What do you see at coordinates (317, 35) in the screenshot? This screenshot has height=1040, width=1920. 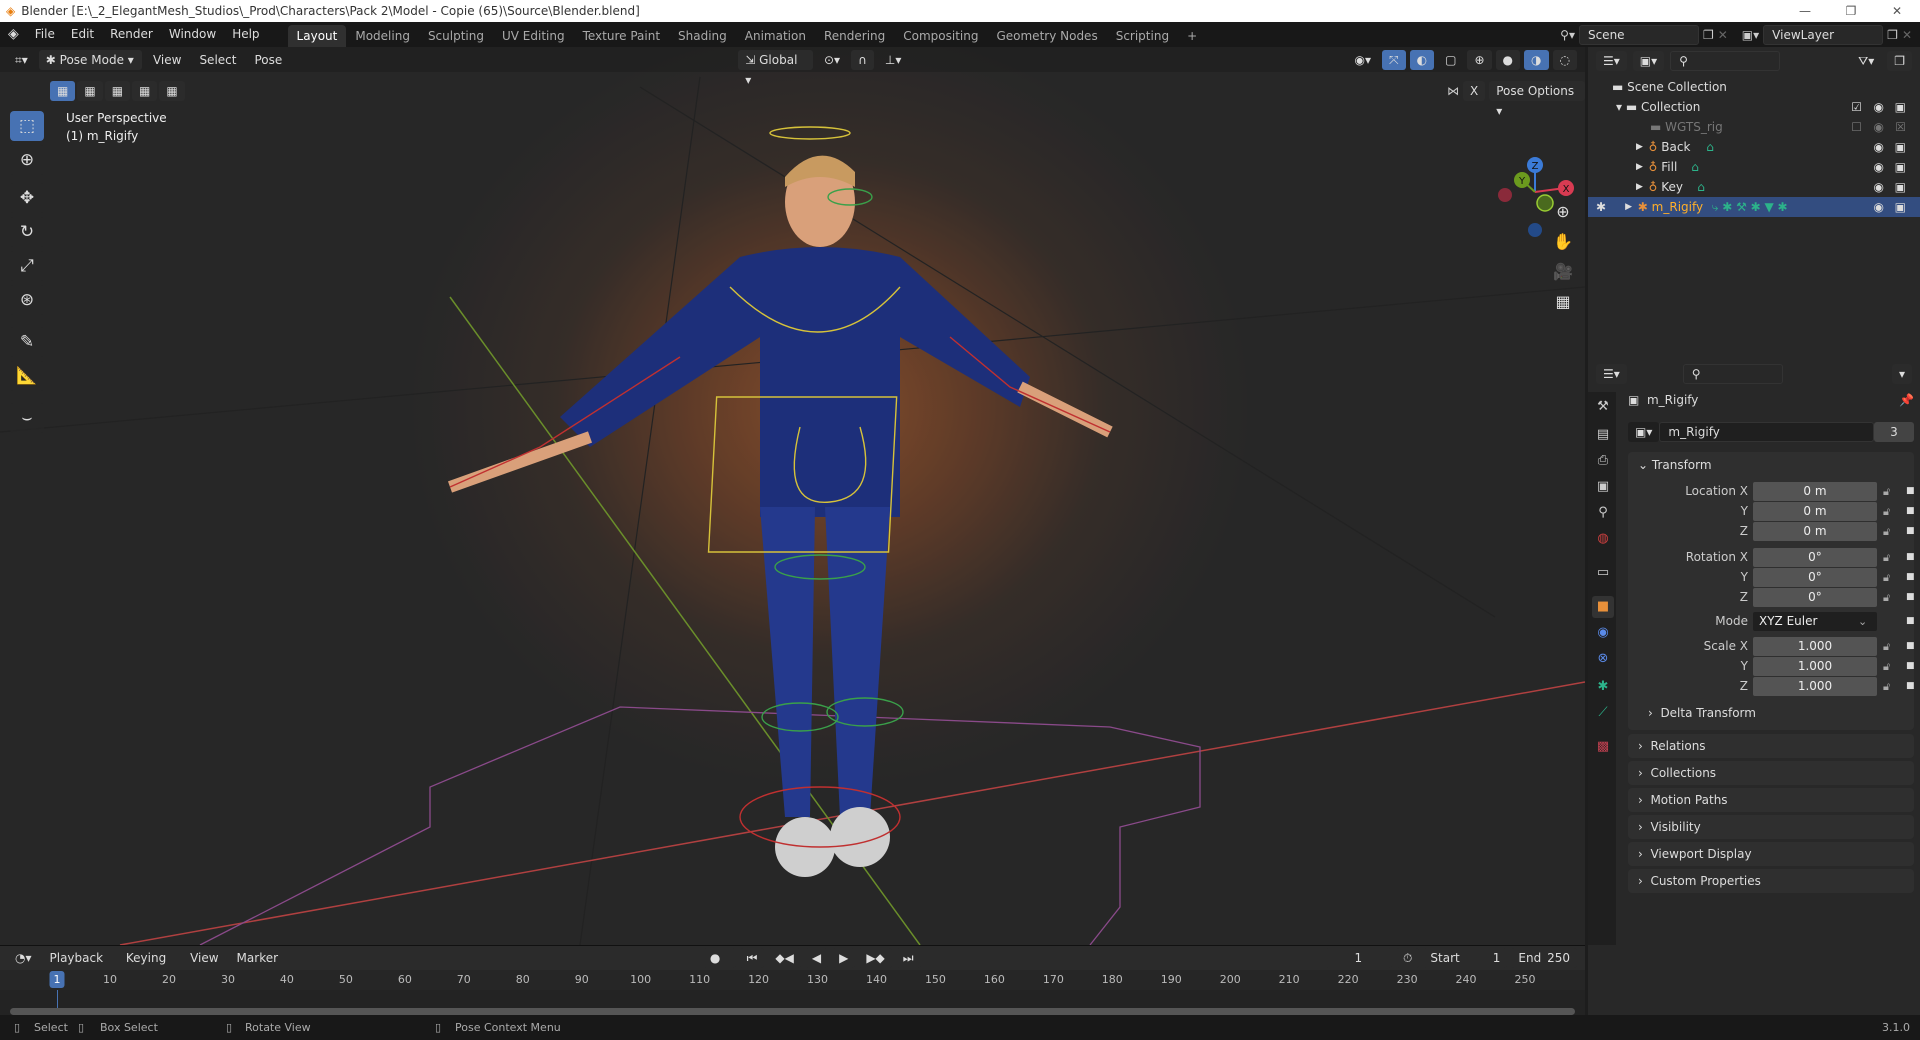 I see `tab-layout: Layout` at bounding box center [317, 35].